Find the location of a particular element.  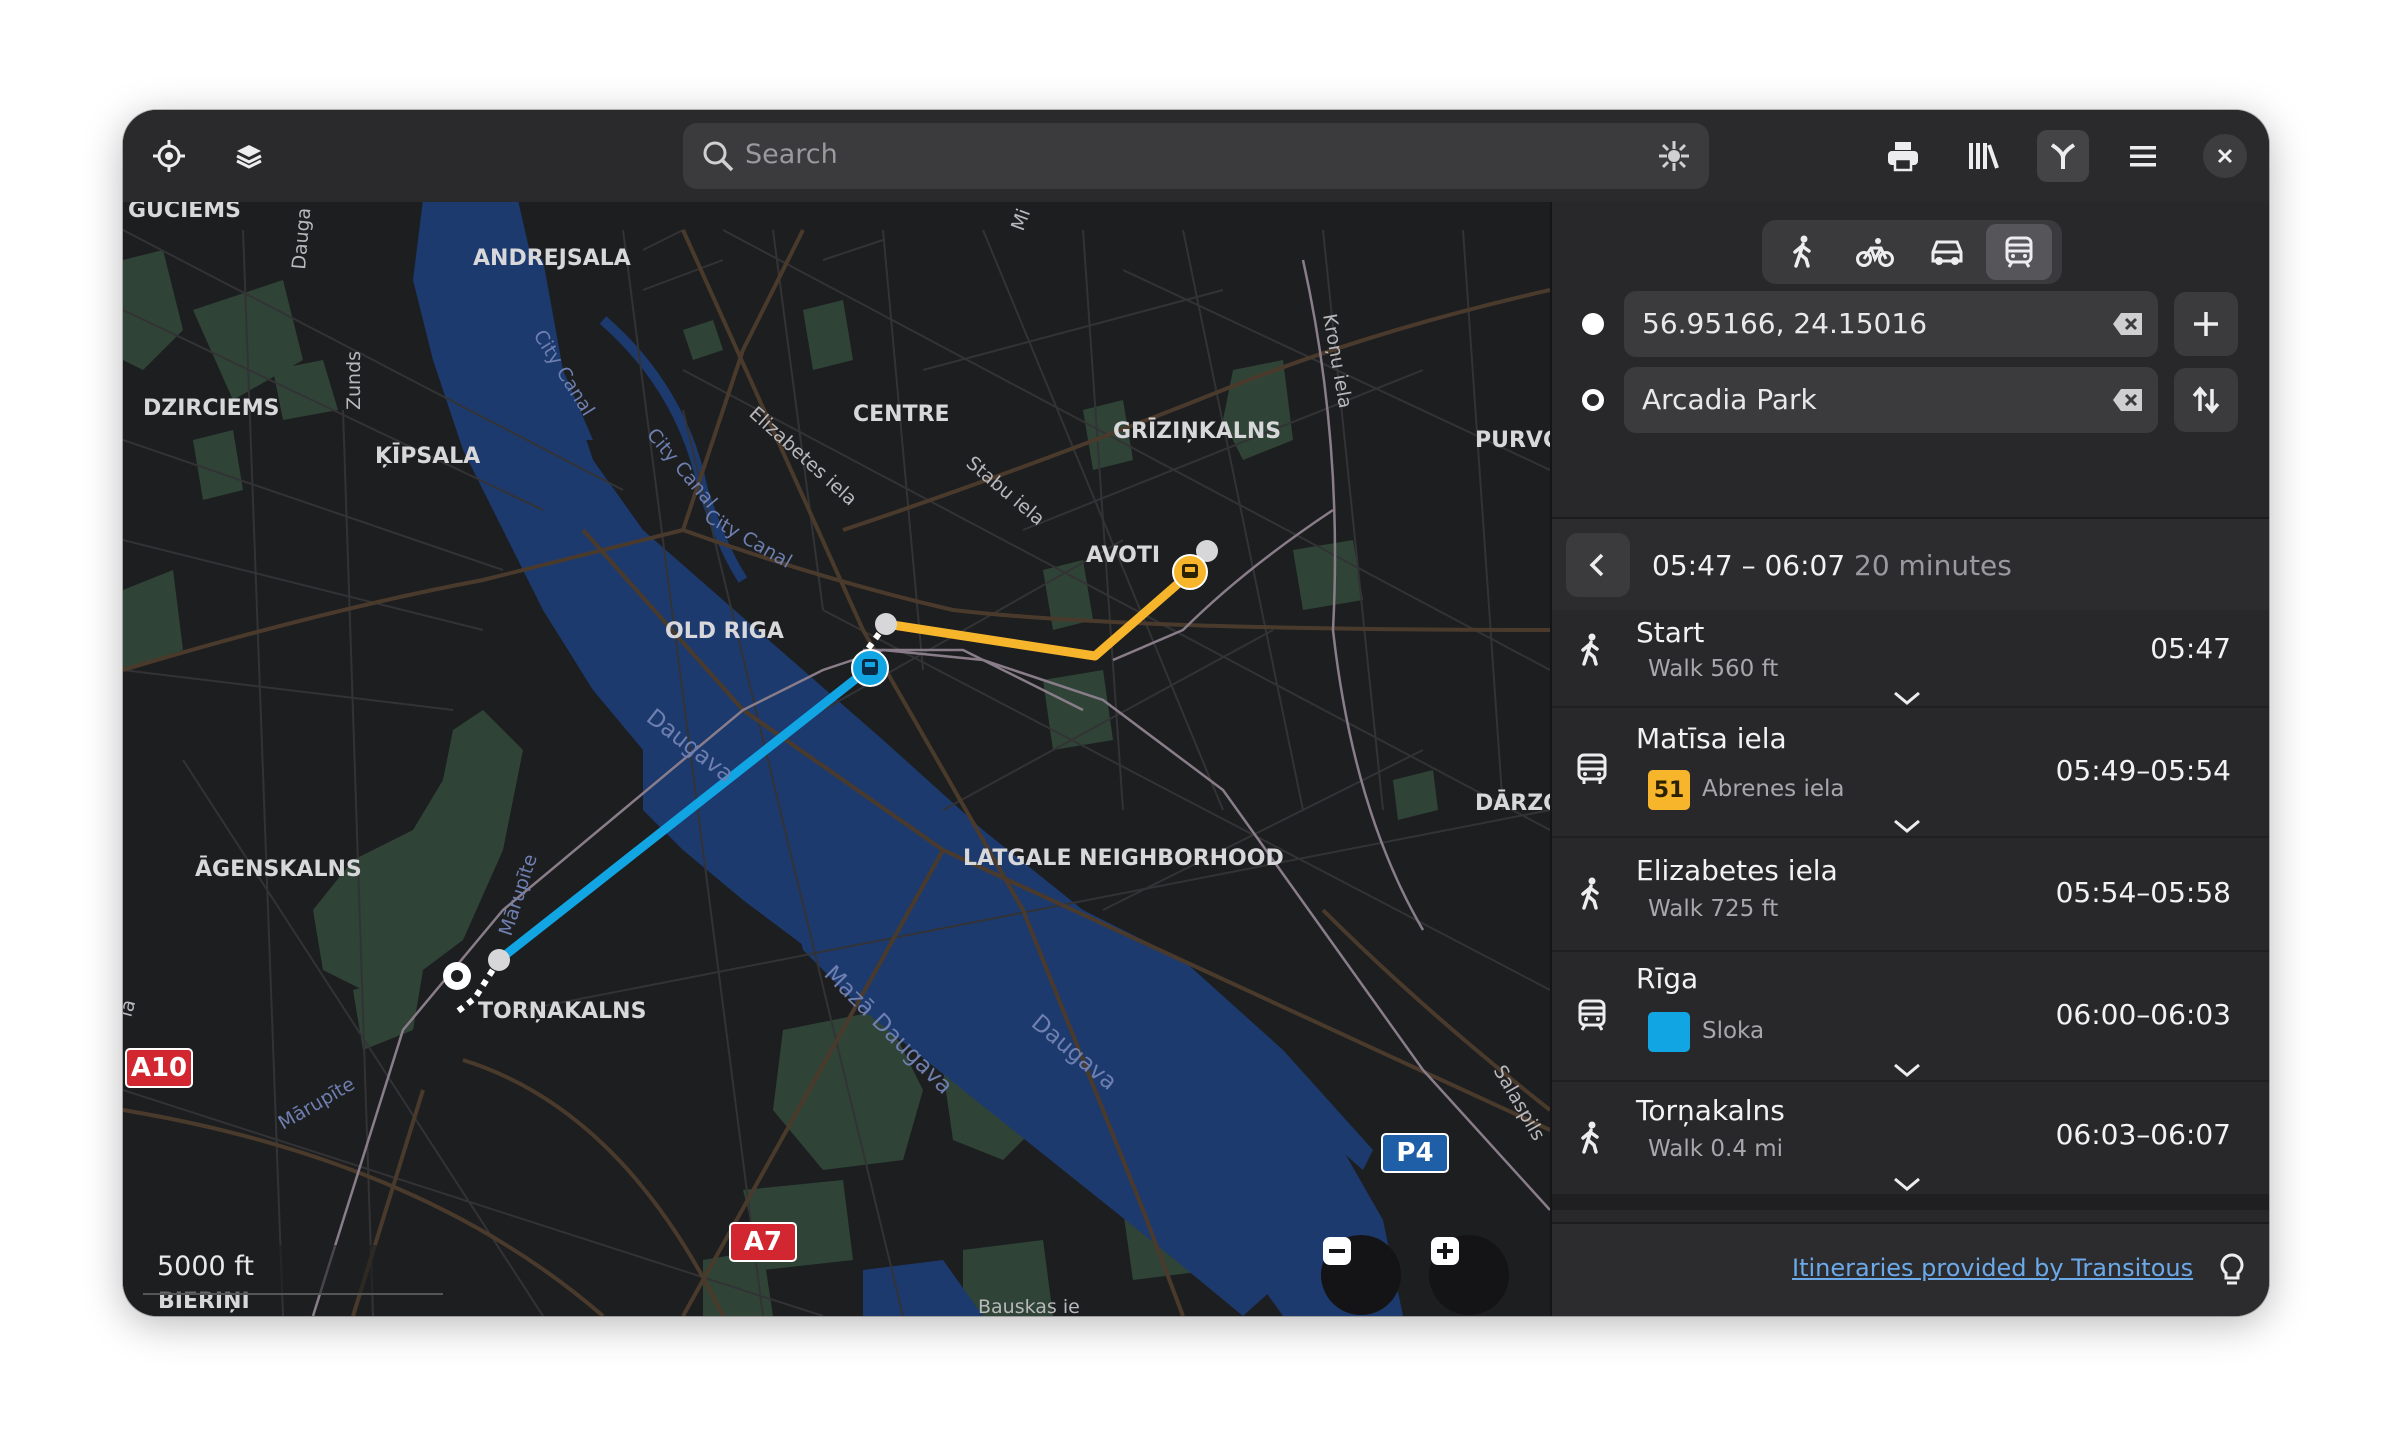

zoom-in-button is located at coordinates (1469, 1275).